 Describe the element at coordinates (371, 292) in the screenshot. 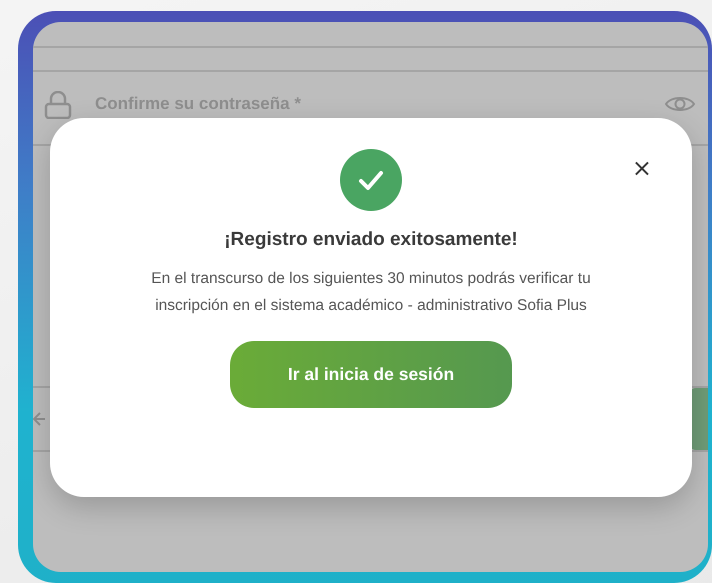

I see `dialog-message: En el transcurso de los siguientes 30 minutos podrás verificar tu inscripción en el sistema académico - administrativo Sofia Plus` at that location.